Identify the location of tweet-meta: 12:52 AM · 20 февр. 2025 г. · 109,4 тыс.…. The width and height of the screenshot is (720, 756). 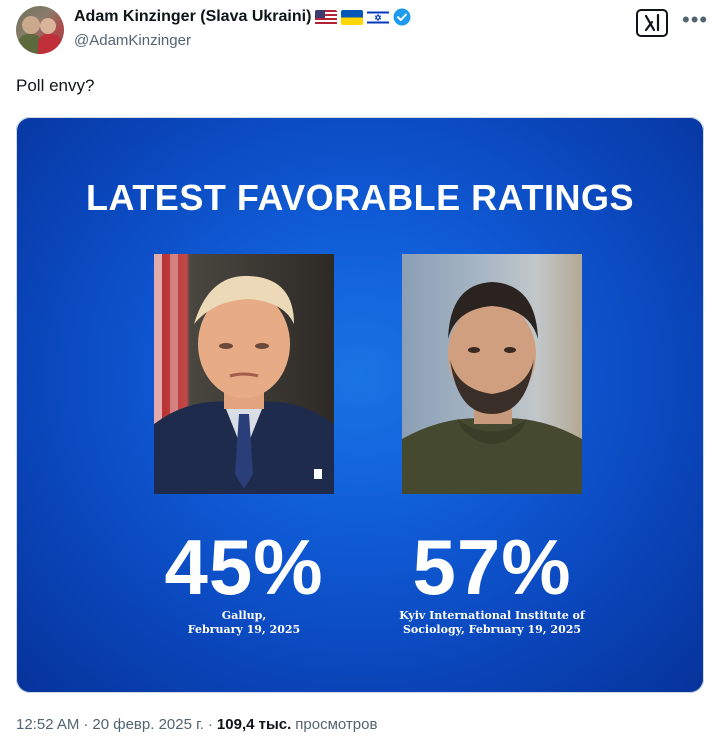
(196, 724).